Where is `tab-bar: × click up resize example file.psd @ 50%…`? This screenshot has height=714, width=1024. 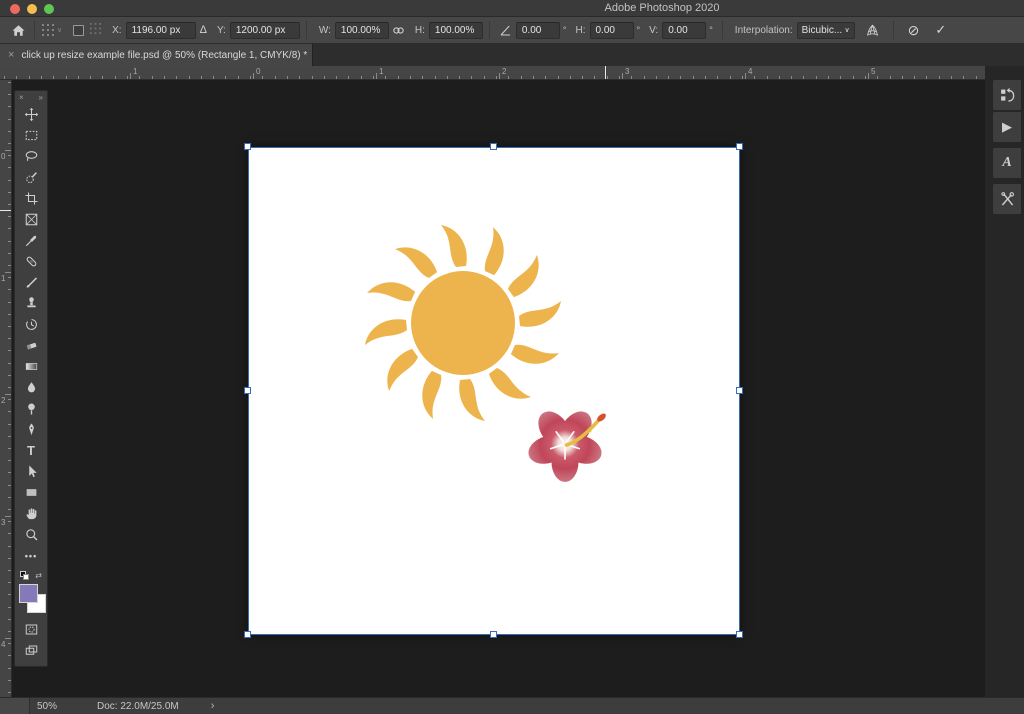
tab-bar: × click up resize example file.psd @ 50%… is located at coordinates (512, 55).